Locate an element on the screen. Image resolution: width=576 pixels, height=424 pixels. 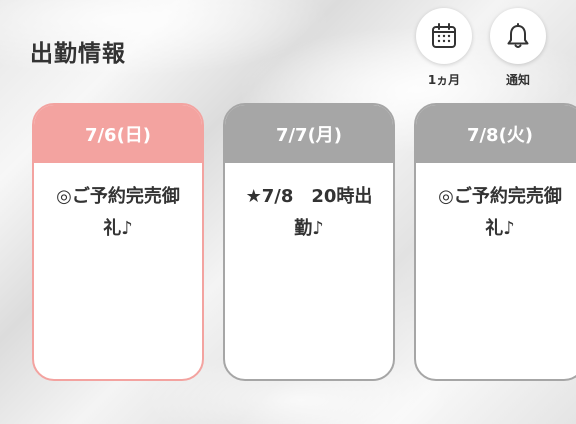
card-note-line1: ★7/8 20時出 is located at coordinates (309, 196).